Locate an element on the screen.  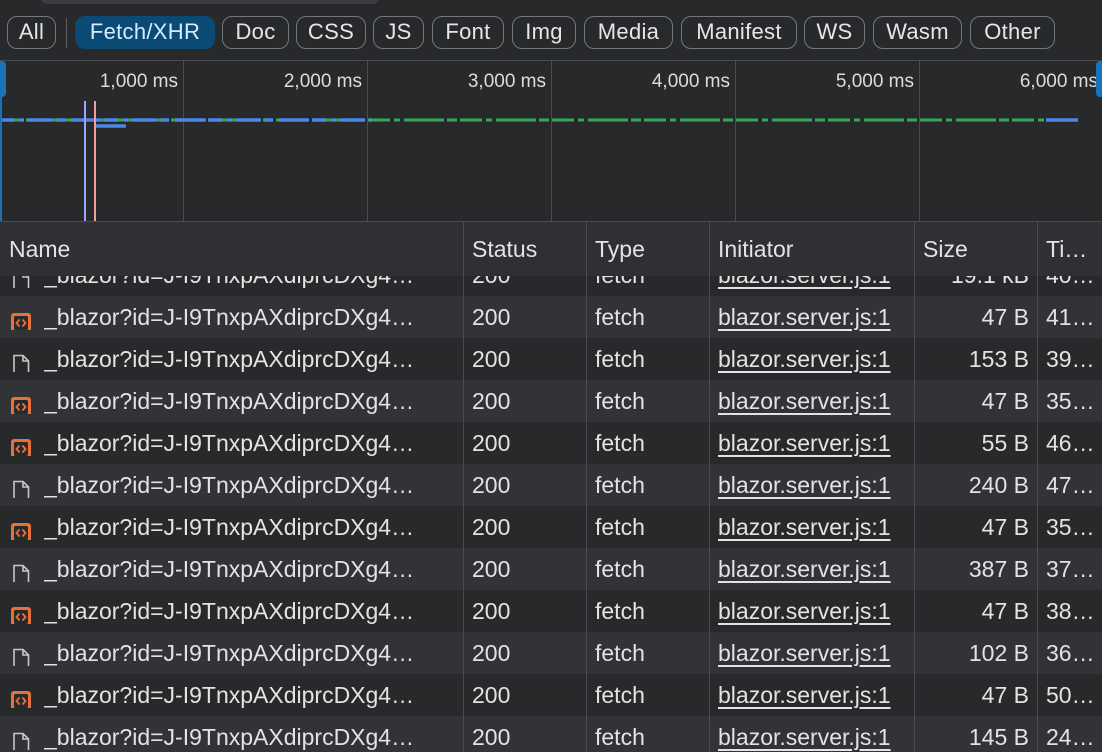
timeline-waterfall is located at coordinates (539, 123).